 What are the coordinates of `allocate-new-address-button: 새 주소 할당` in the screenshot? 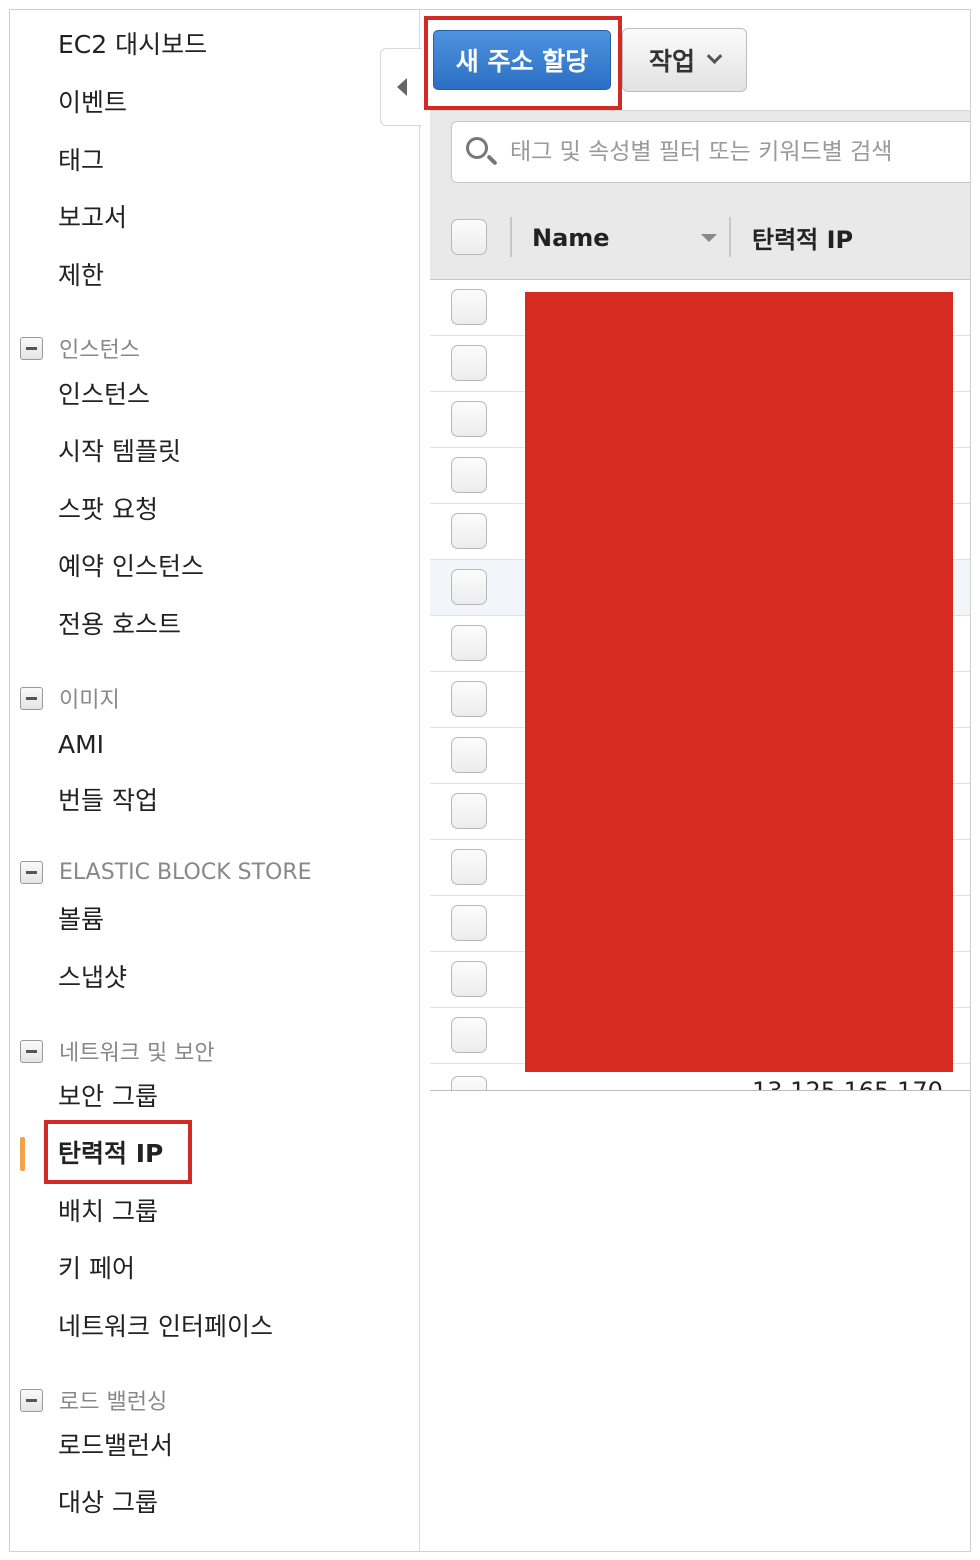 It's located at (522, 60).